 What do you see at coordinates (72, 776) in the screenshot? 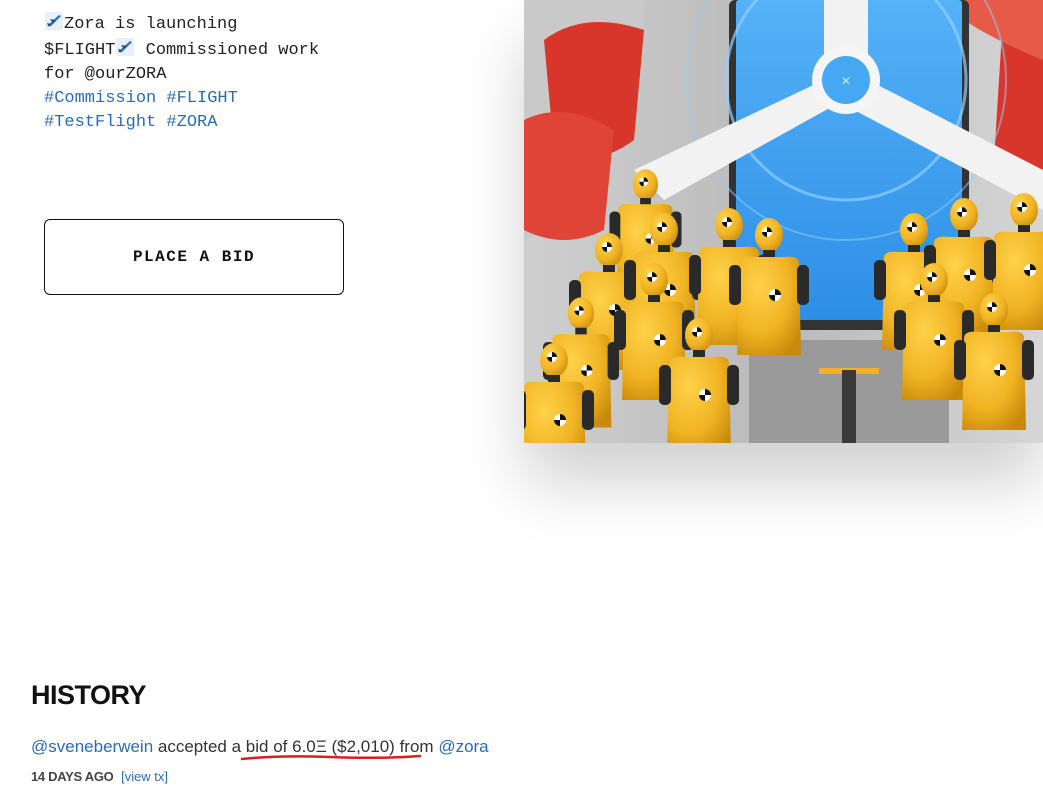
I see `history-time: 14 DAYS AGO` at bounding box center [72, 776].